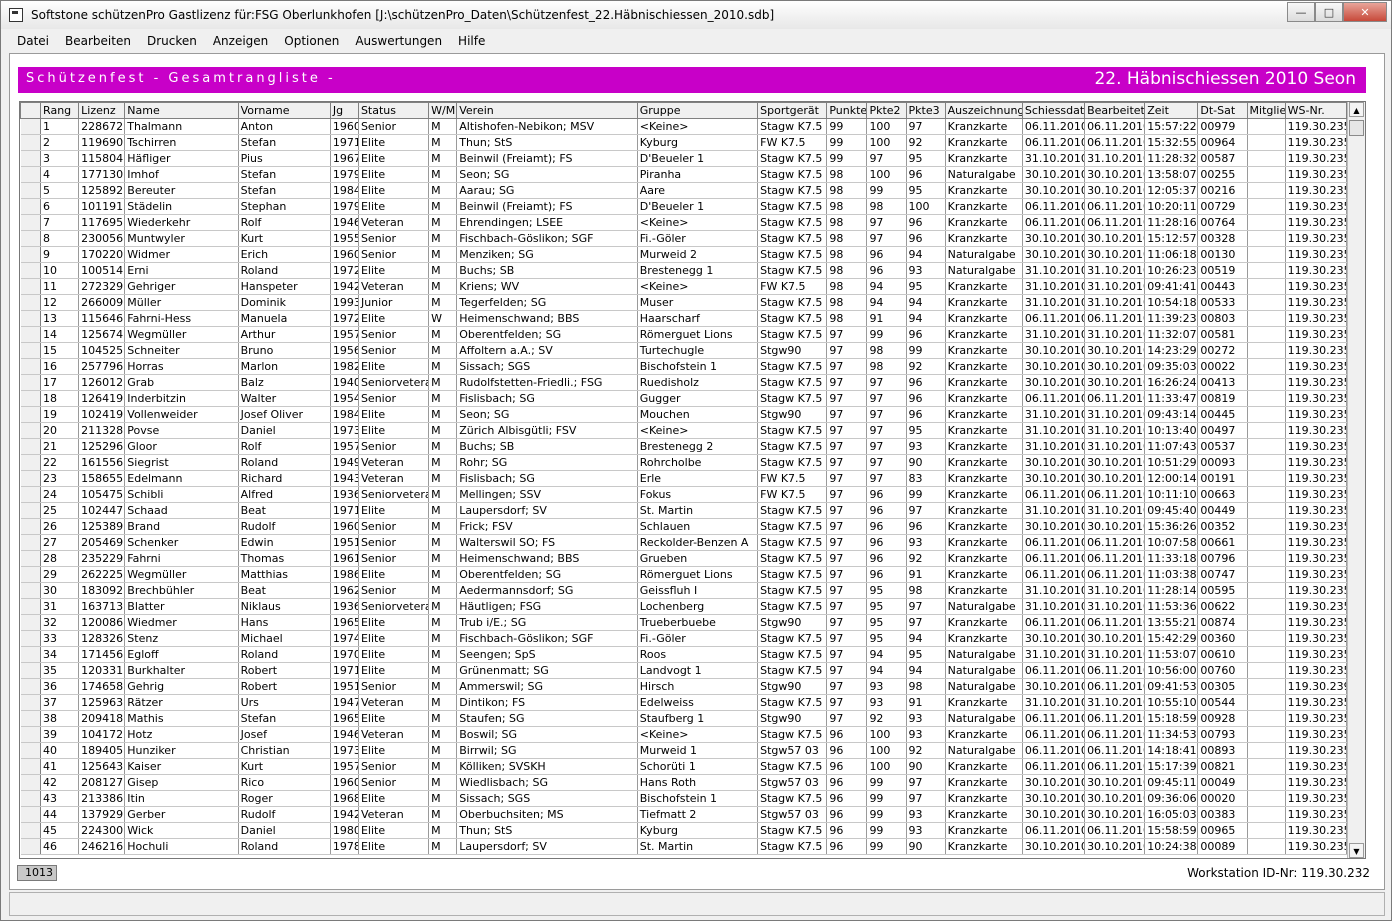  I want to click on table-cell: 00803, so click(1222, 318).